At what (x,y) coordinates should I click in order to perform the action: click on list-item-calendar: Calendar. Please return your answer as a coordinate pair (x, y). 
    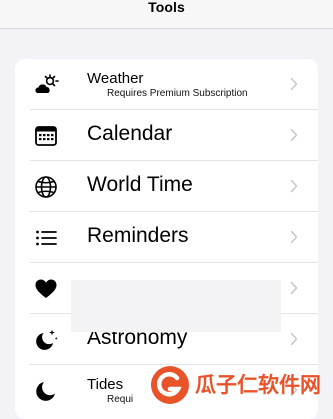
    Looking at the image, I should click on (166, 135).